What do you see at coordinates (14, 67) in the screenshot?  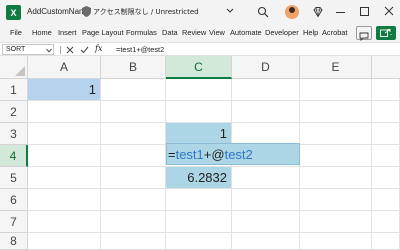 I see `select-all-button` at bounding box center [14, 67].